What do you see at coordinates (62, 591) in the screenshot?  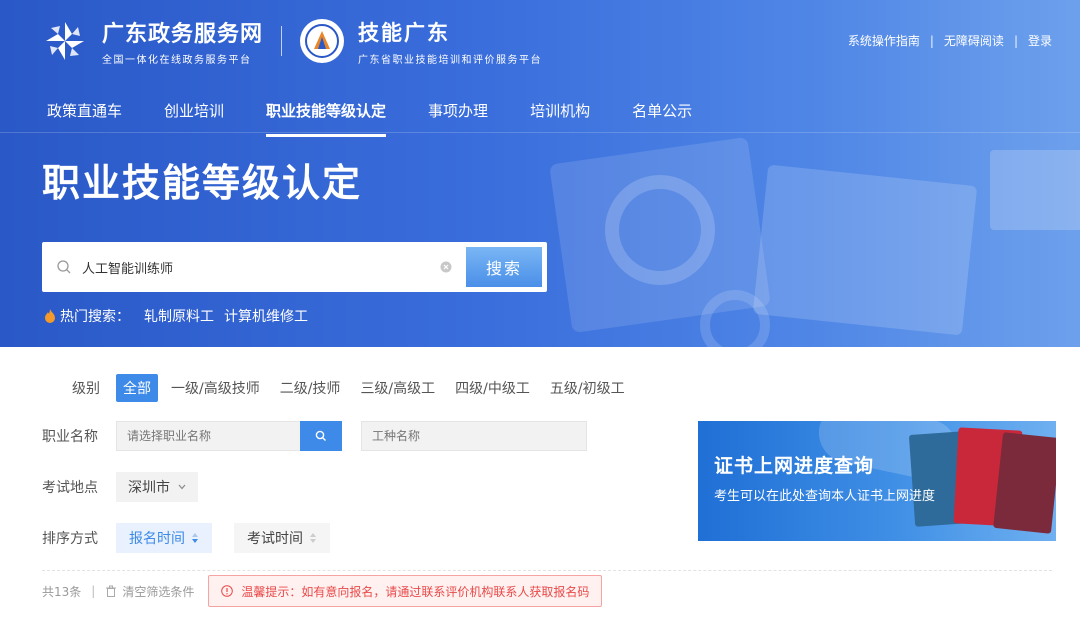 I see `result-count: 共13条` at bounding box center [62, 591].